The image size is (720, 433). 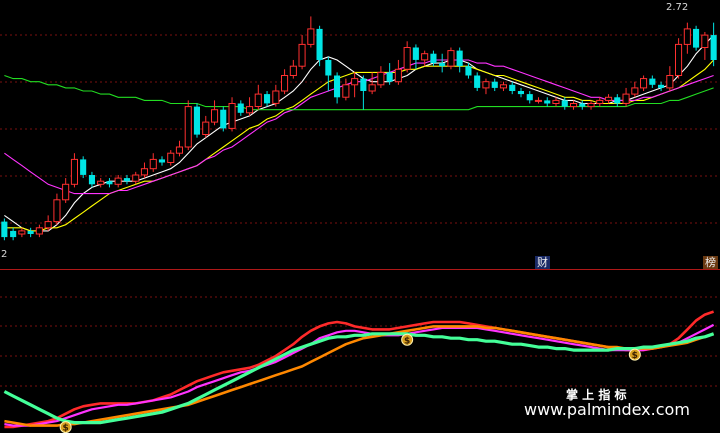 What do you see at coordinates (542, 262) in the screenshot?
I see `badge-left: 财` at bounding box center [542, 262].